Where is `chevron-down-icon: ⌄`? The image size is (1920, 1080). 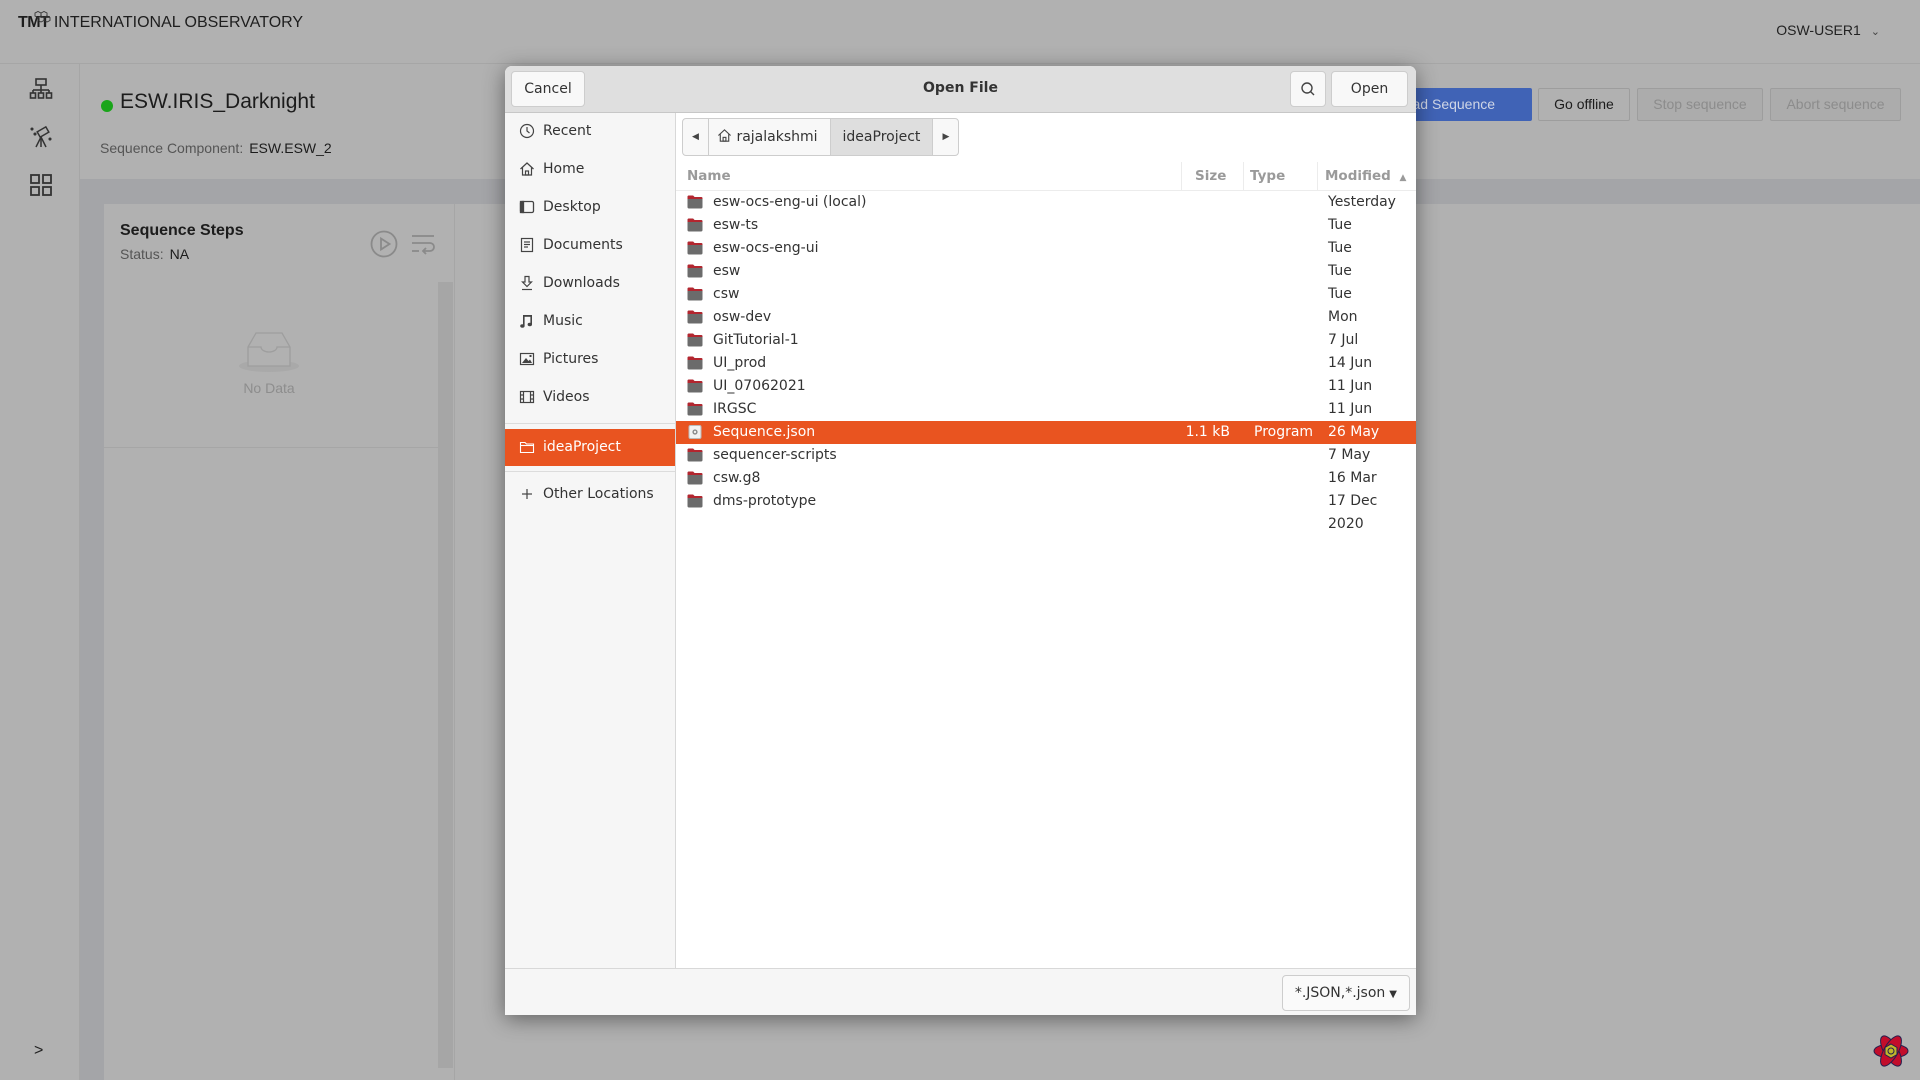
chevron-down-icon: ⌄ is located at coordinates (1875, 32).